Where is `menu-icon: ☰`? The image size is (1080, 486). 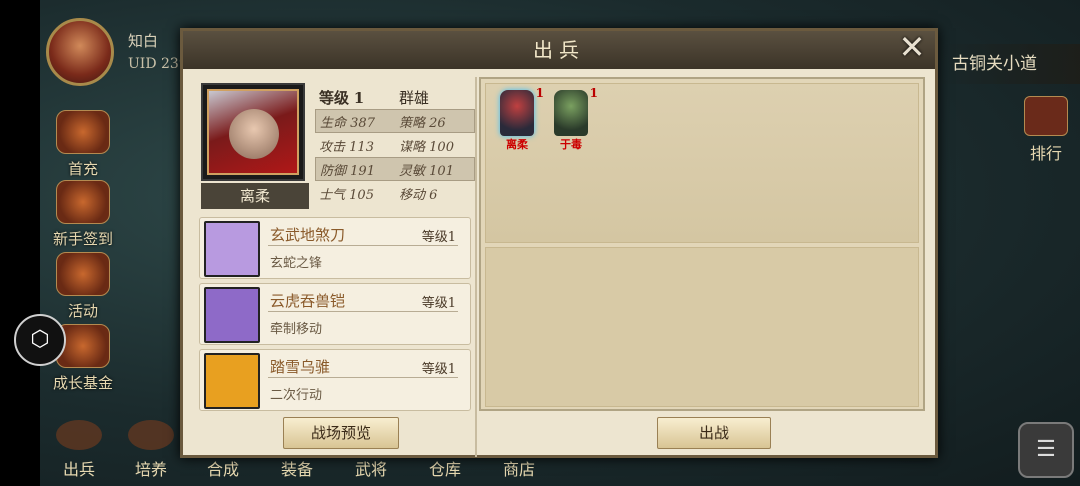 menu-icon: ☰ is located at coordinates (1046, 450).